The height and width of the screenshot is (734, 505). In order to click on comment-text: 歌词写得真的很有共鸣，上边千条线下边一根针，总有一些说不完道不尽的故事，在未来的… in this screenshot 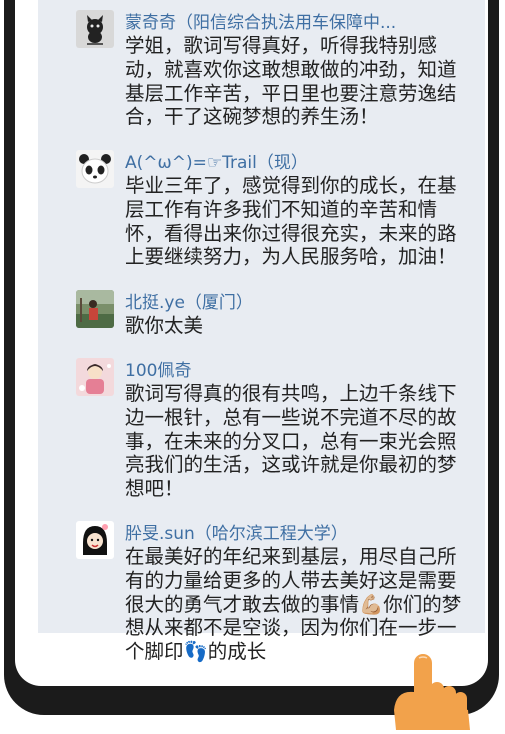, I will do `click(291, 441)`.